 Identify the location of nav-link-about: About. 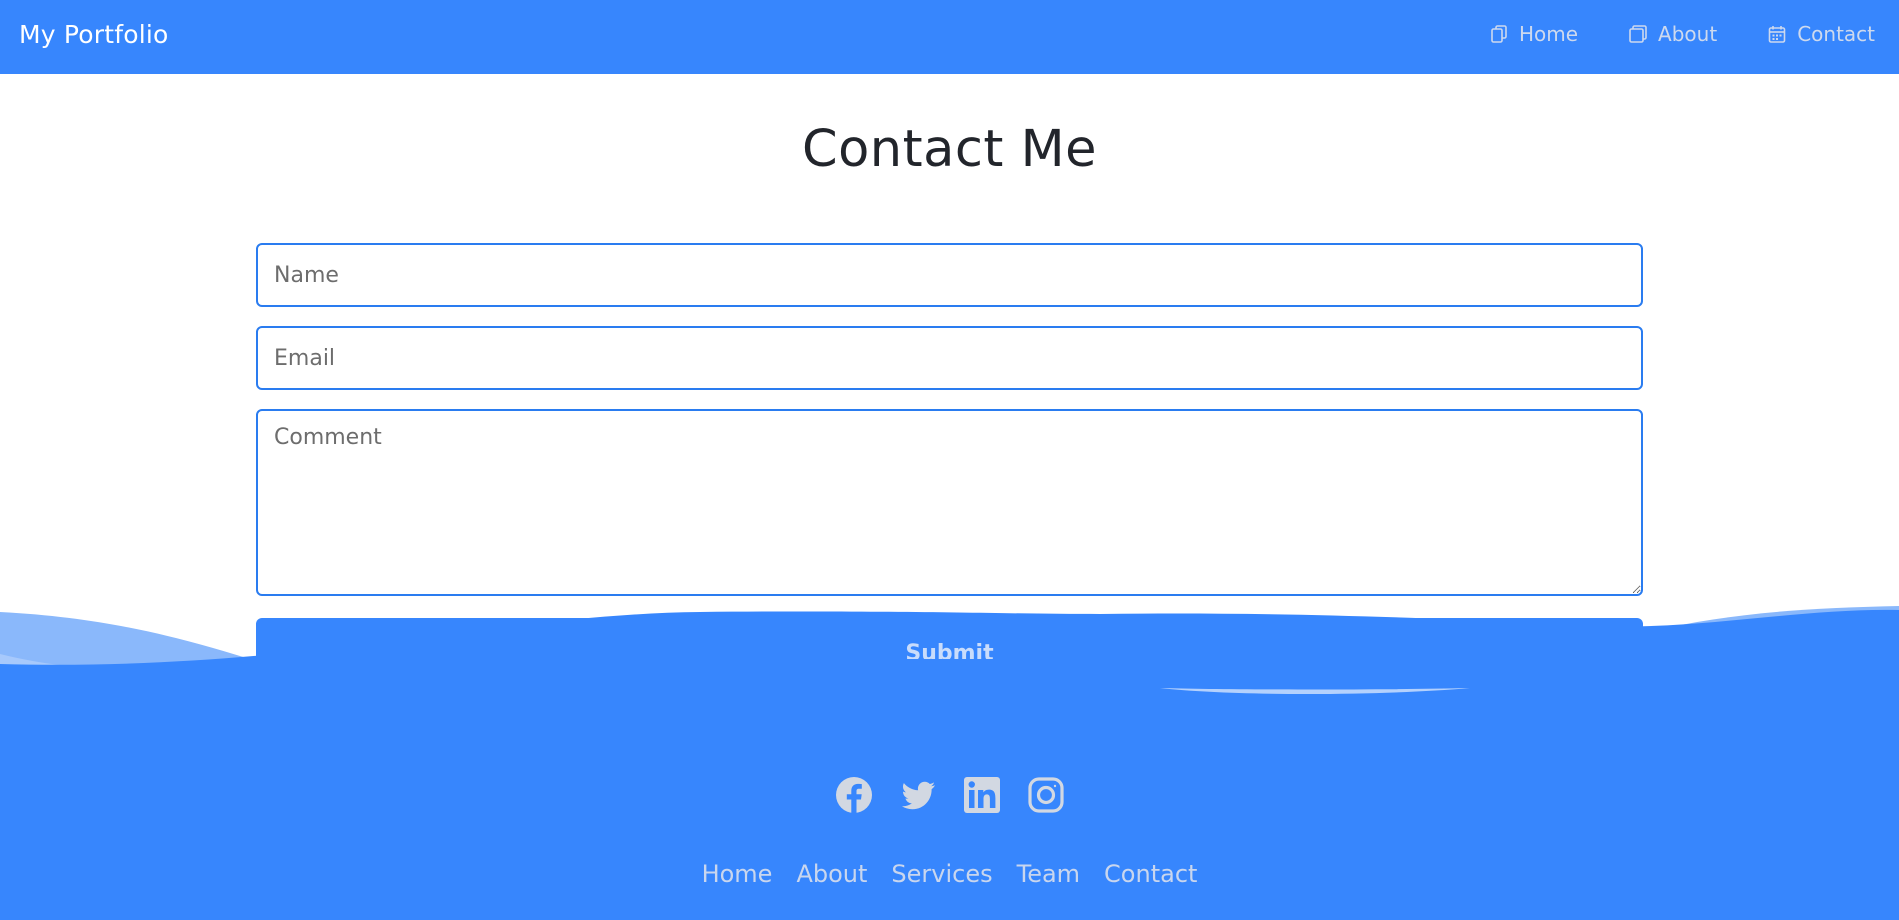
(1672, 34).